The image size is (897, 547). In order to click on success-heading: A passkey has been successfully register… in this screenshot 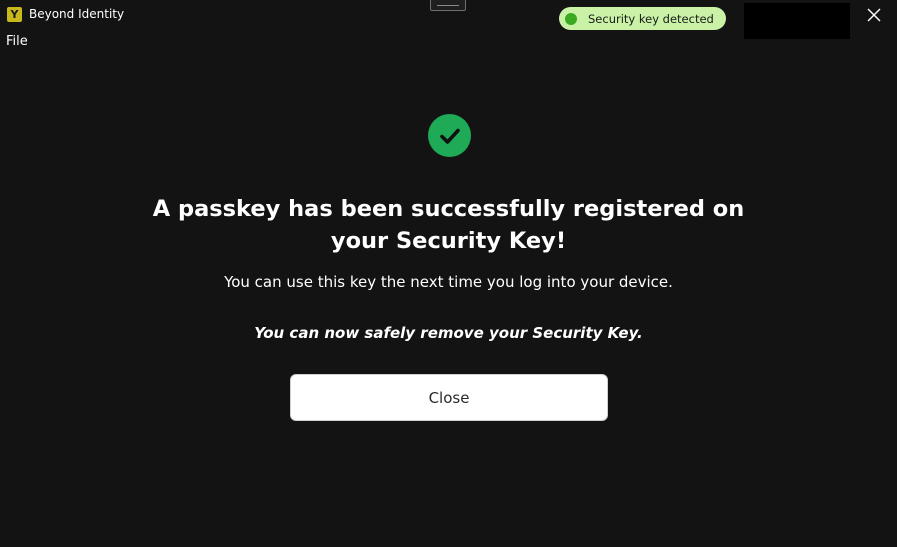, I will do `click(448, 225)`.